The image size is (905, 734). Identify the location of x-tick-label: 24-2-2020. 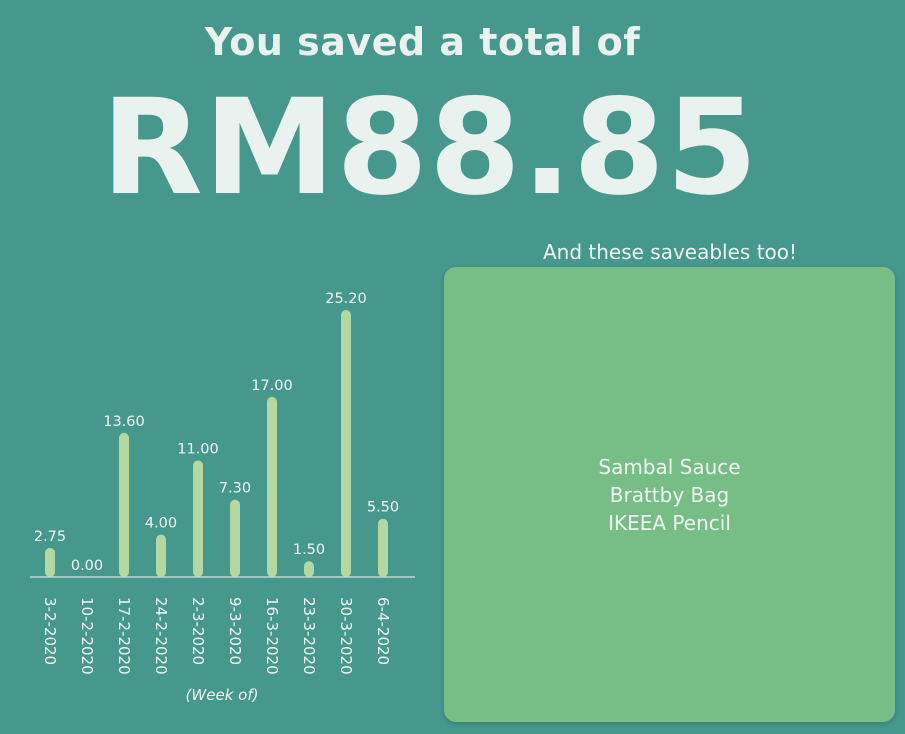
(161, 636).